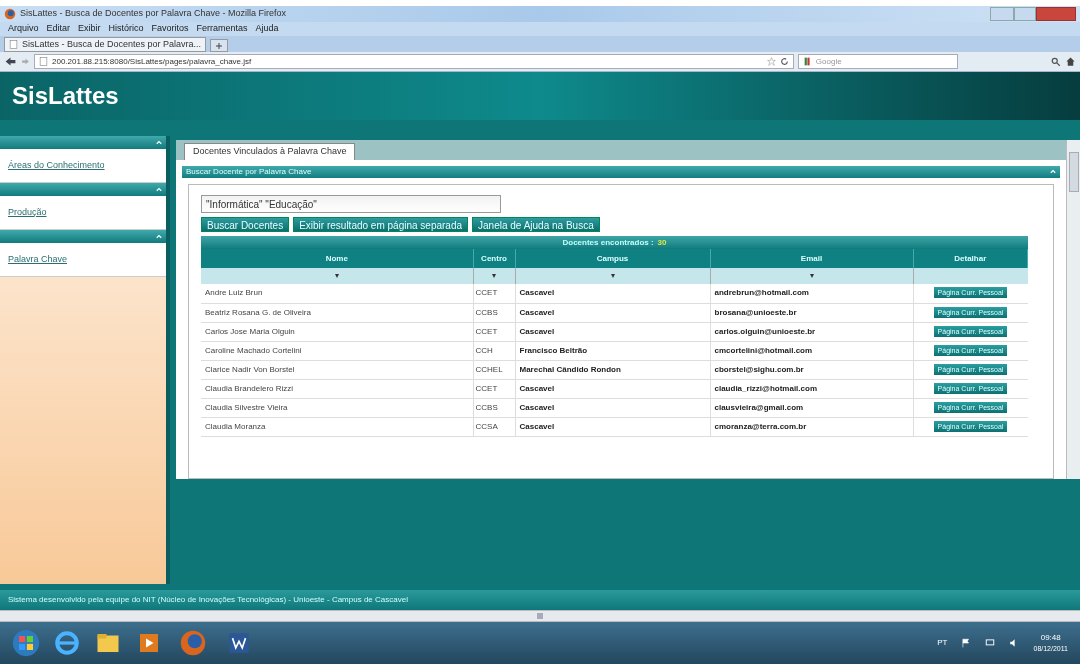 This screenshot has height=664, width=1080. I want to click on maximize-button, so click(1025, 14).